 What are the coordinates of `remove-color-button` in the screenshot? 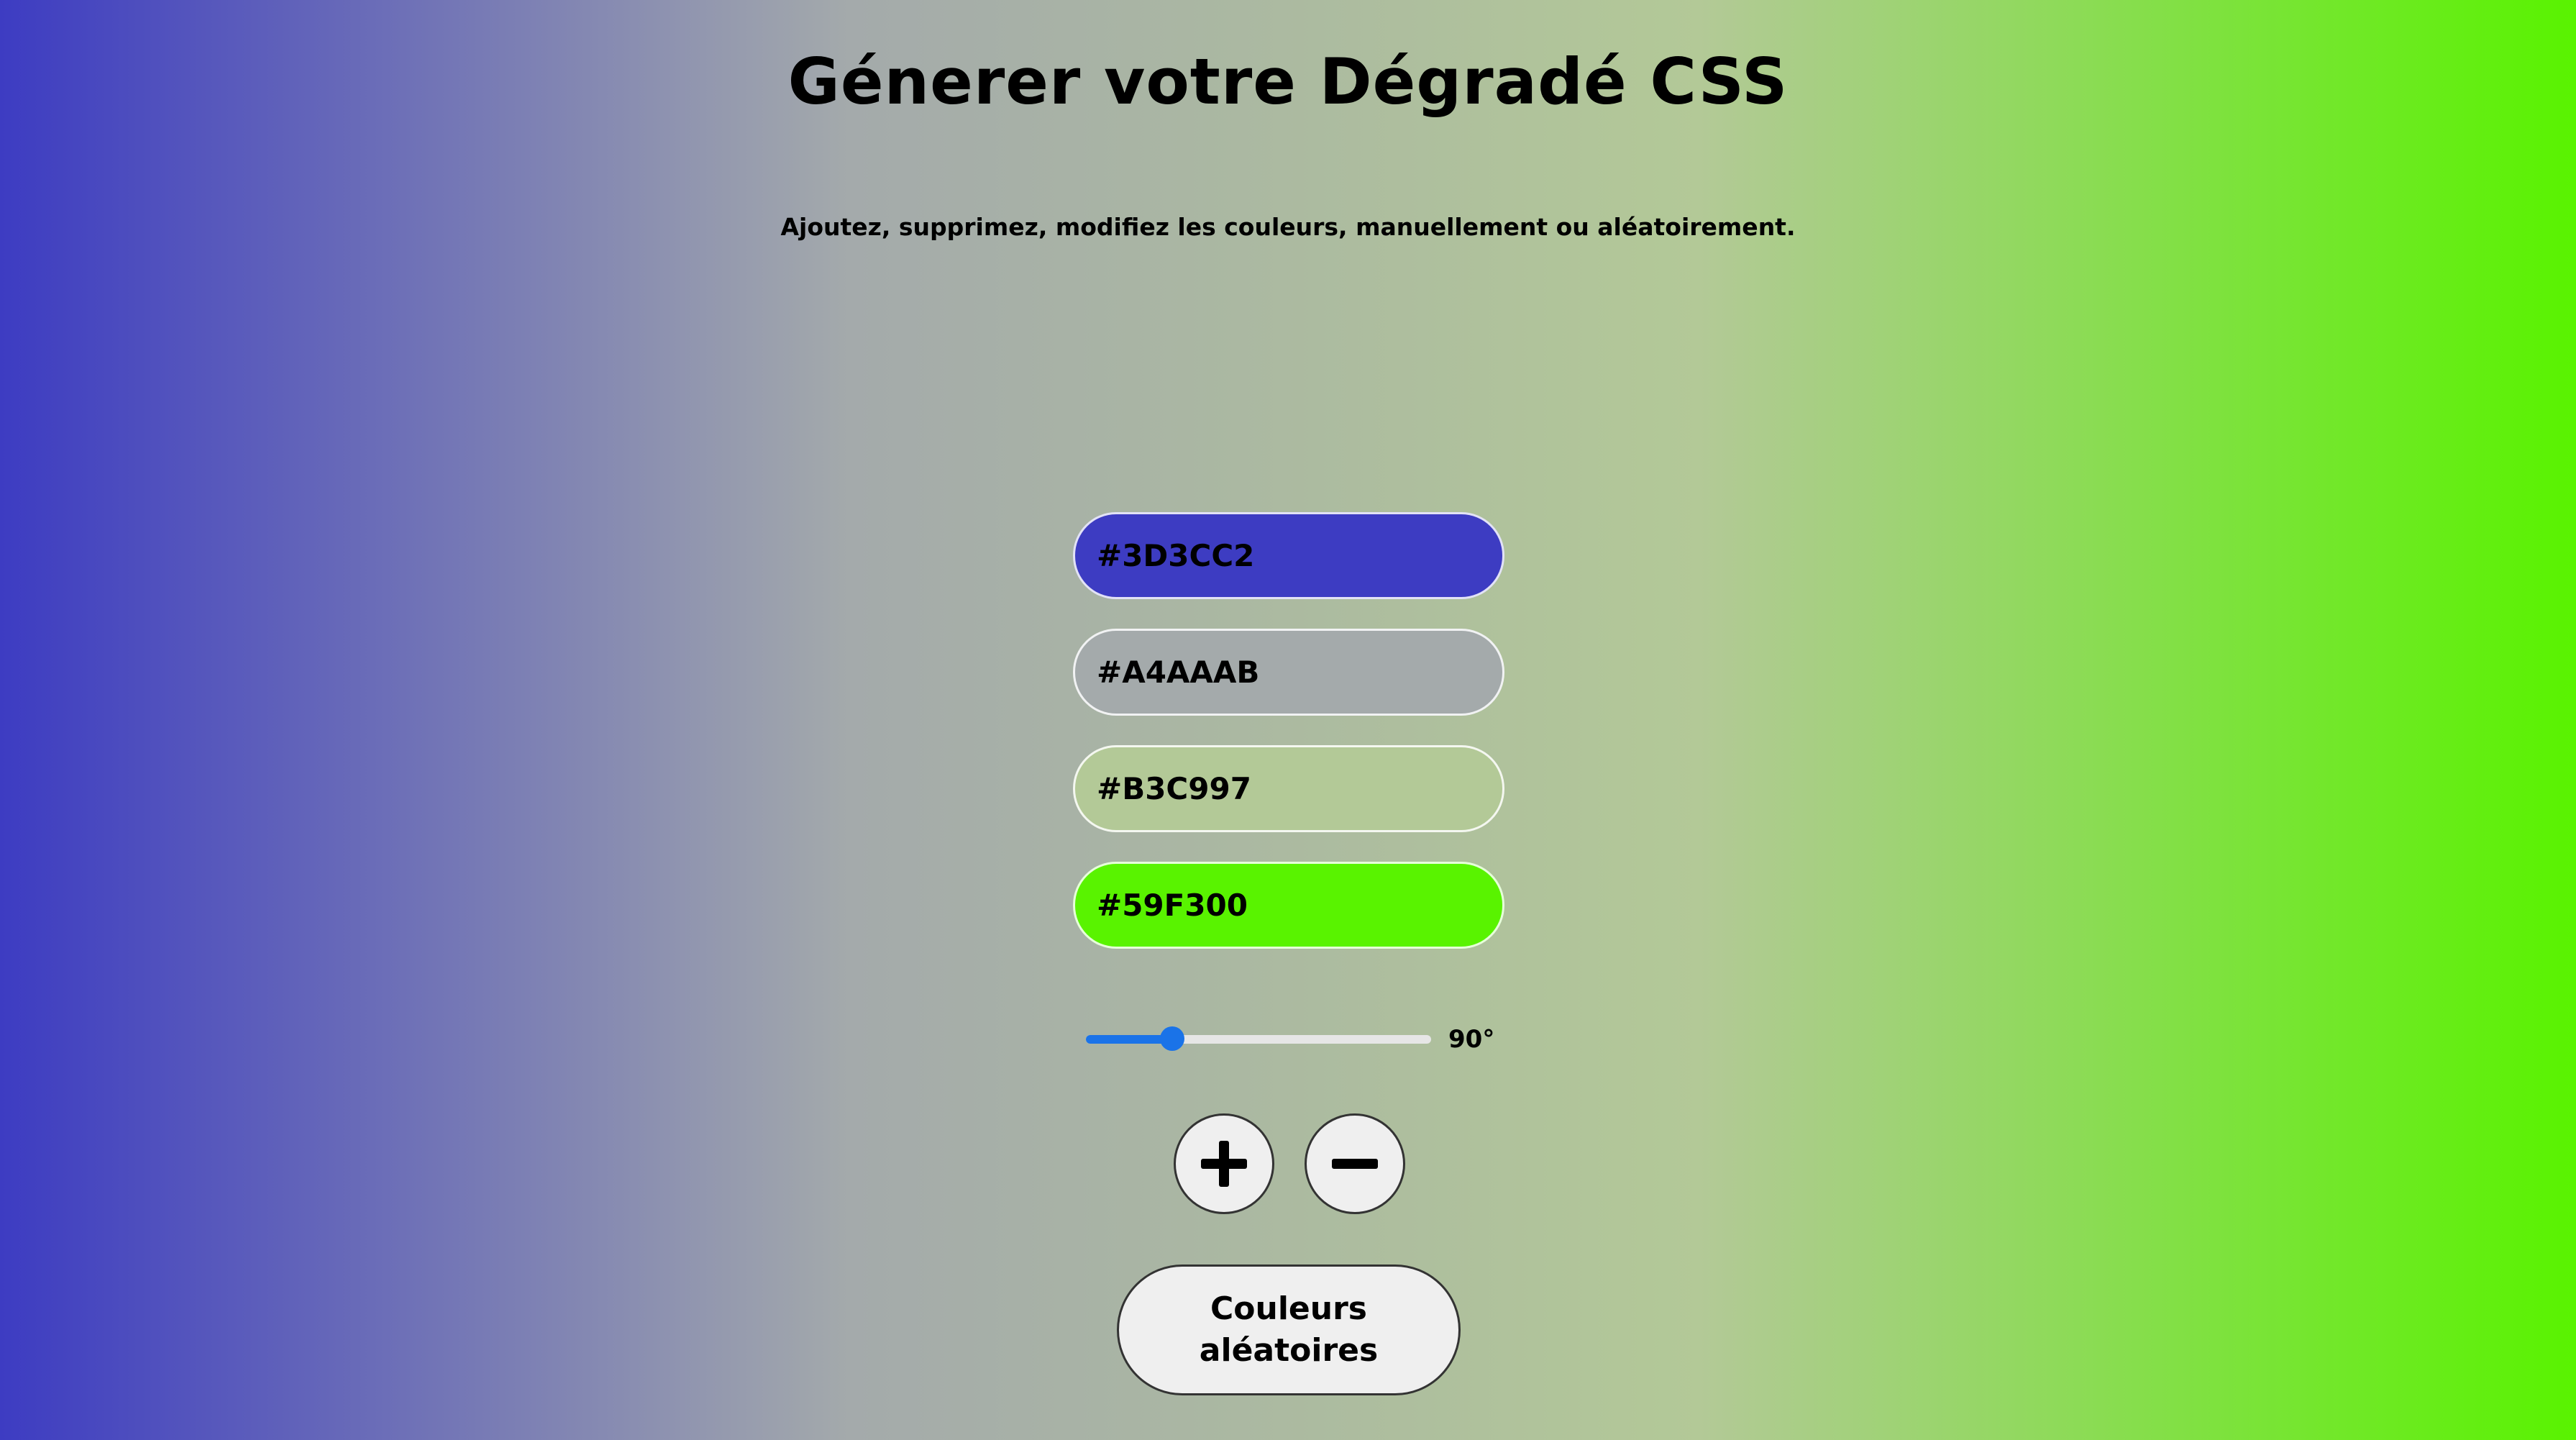 It's located at (1355, 1163).